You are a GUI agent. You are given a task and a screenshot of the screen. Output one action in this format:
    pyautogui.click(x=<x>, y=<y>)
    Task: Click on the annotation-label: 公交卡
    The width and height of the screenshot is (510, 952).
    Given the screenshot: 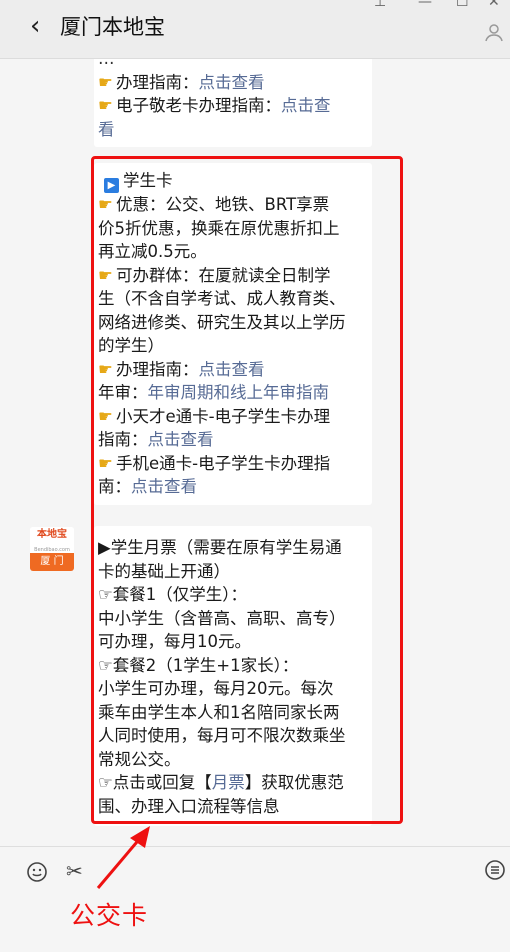 What is the action you would take?
    pyautogui.click(x=109, y=915)
    